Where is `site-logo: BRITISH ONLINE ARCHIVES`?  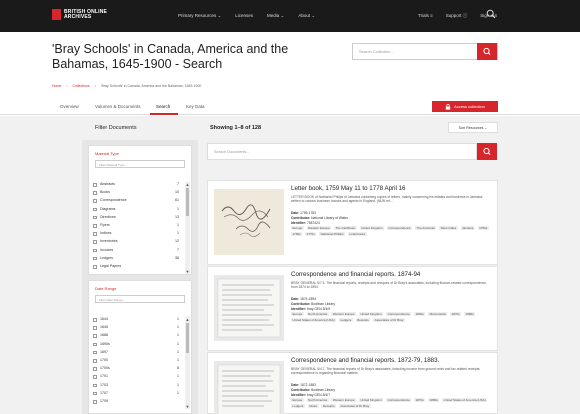 site-logo: BRITISH ONLINE ARCHIVES is located at coordinates (79, 14).